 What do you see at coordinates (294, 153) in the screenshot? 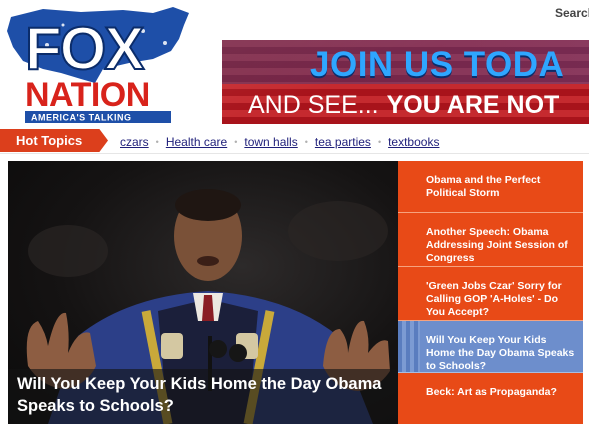
I see `topics-divider` at bounding box center [294, 153].